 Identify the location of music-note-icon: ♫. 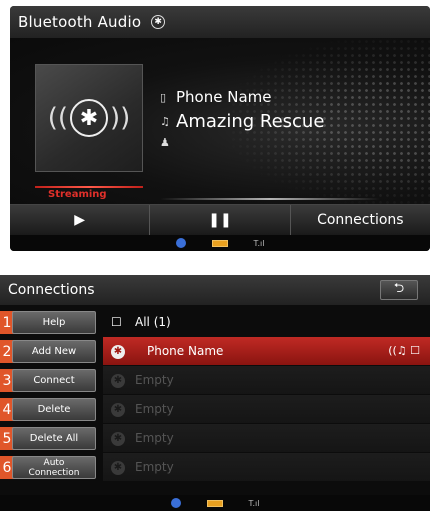
(165, 121).